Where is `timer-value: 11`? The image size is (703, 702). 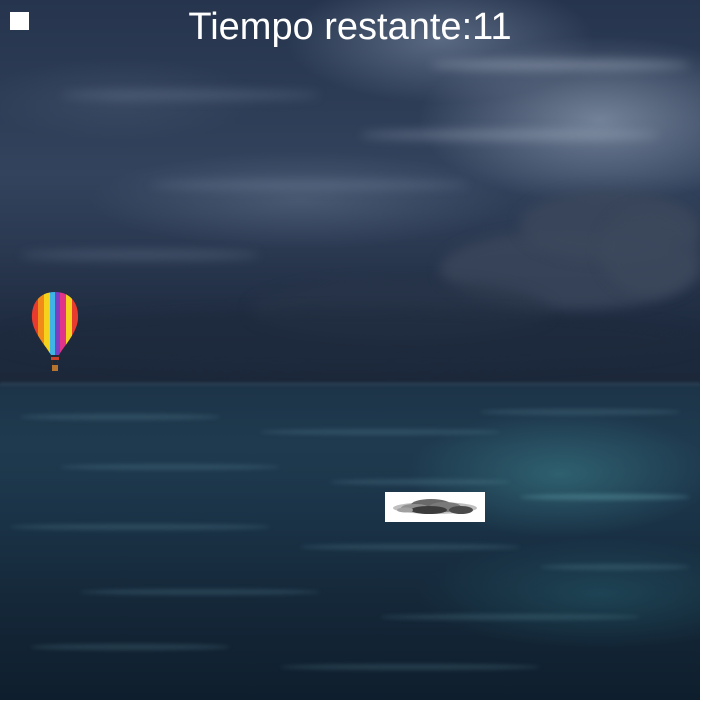 timer-value: 11 is located at coordinates (492, 27).